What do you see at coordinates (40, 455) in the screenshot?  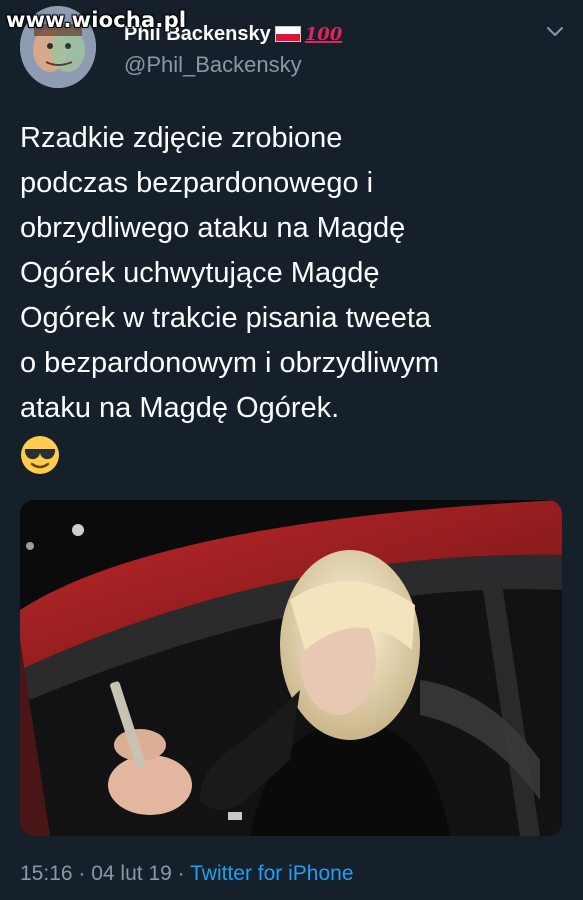 I see `sunglasses-emoji-icon` at bounding box center [40, 455].